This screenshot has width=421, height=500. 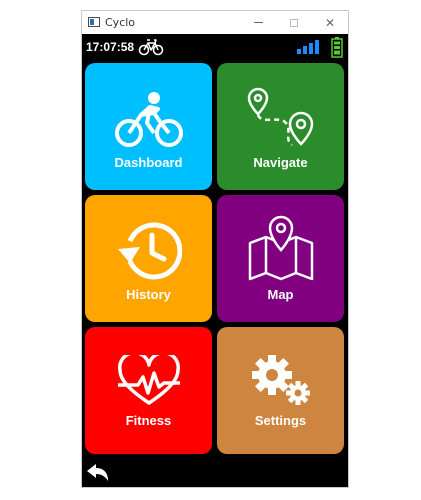 I want to click on close-icon: ✕, so click(x=330, y=22).